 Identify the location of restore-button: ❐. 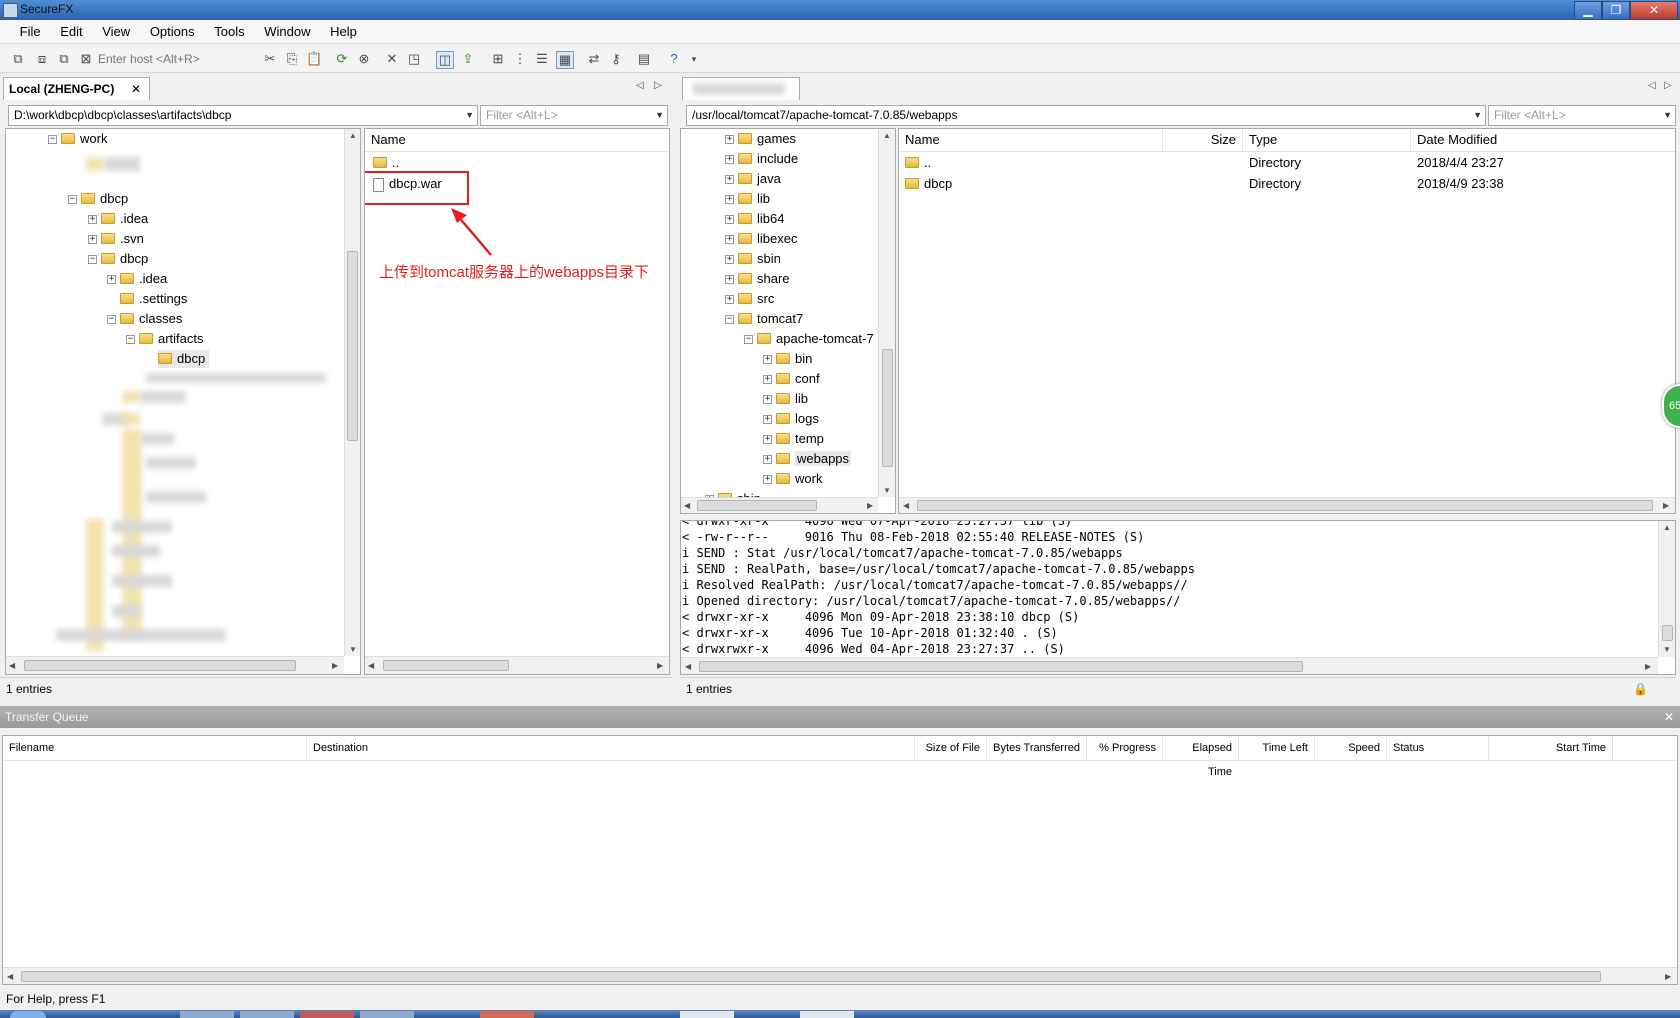
(1616, 10).